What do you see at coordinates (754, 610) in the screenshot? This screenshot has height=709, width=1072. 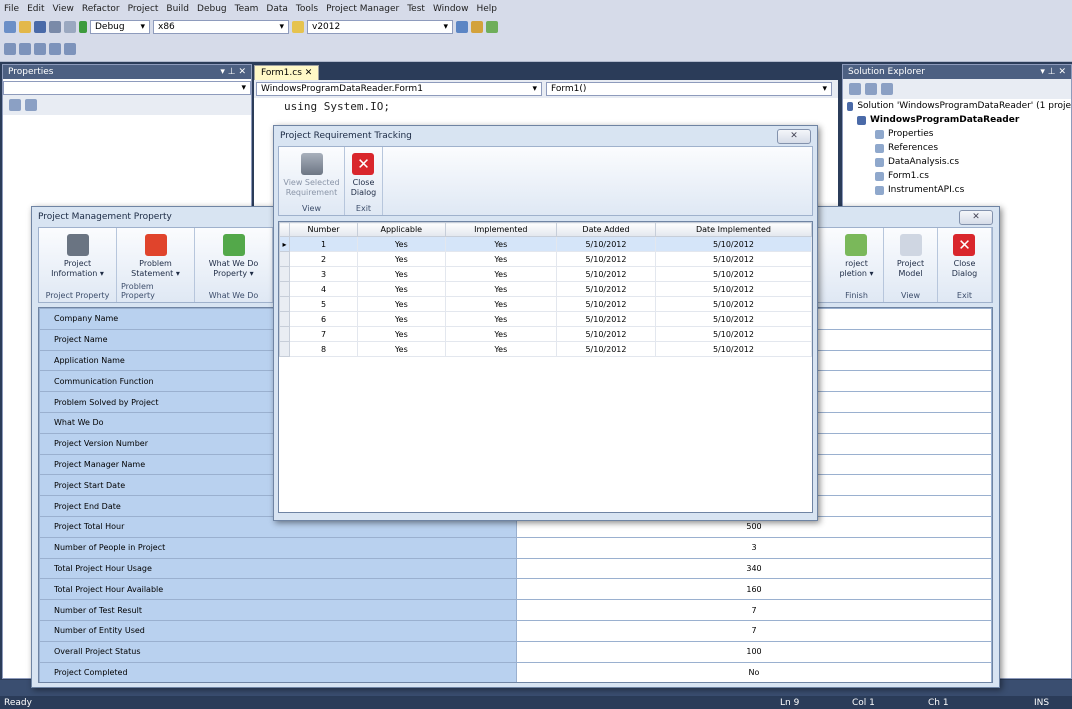 I see `property-value: 7` at bounding box center [754, 610].